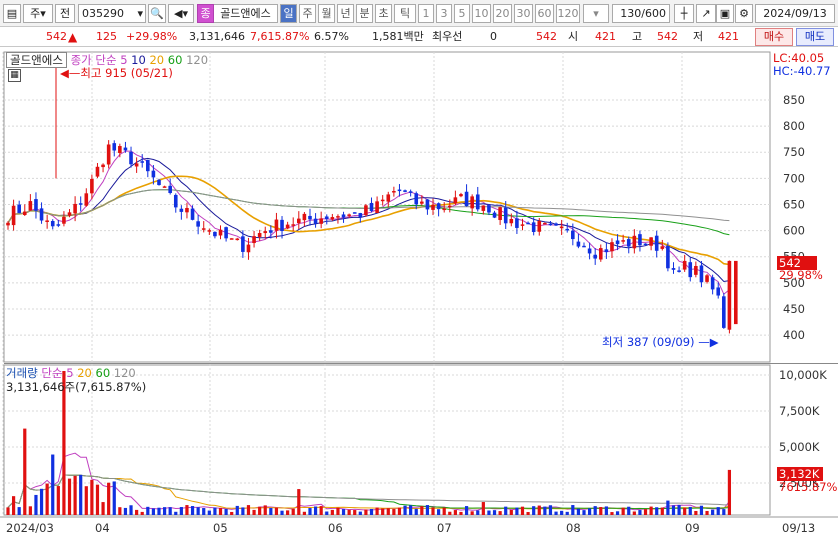 The image size is (838, 540). What do you see at coordinates (102, 528) in the screenshot?
I see `time-tick-label: 04` at bounding box center [102, 528].